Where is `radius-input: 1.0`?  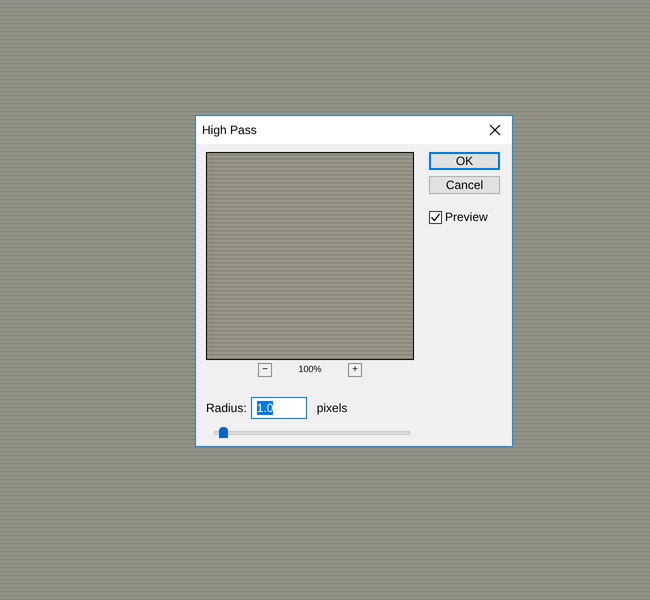
radius-input: 1.0 is located at coordinates (278, 408).